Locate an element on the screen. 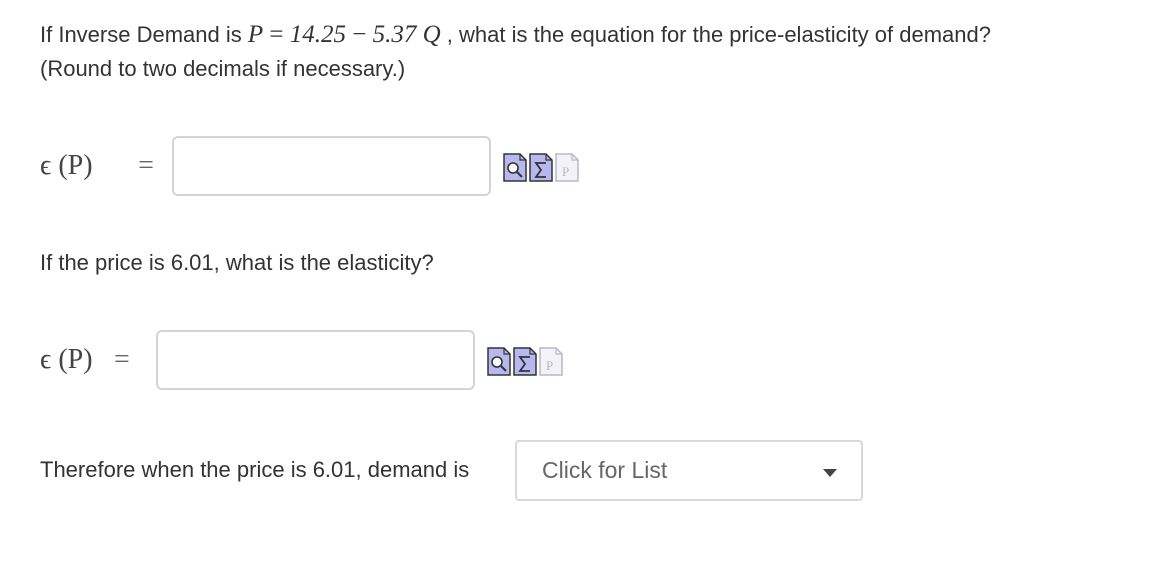 Image resolution: width=1164 pixels, height=572 pixels. elasticity-equation-input is located at coordinates (331, 166).